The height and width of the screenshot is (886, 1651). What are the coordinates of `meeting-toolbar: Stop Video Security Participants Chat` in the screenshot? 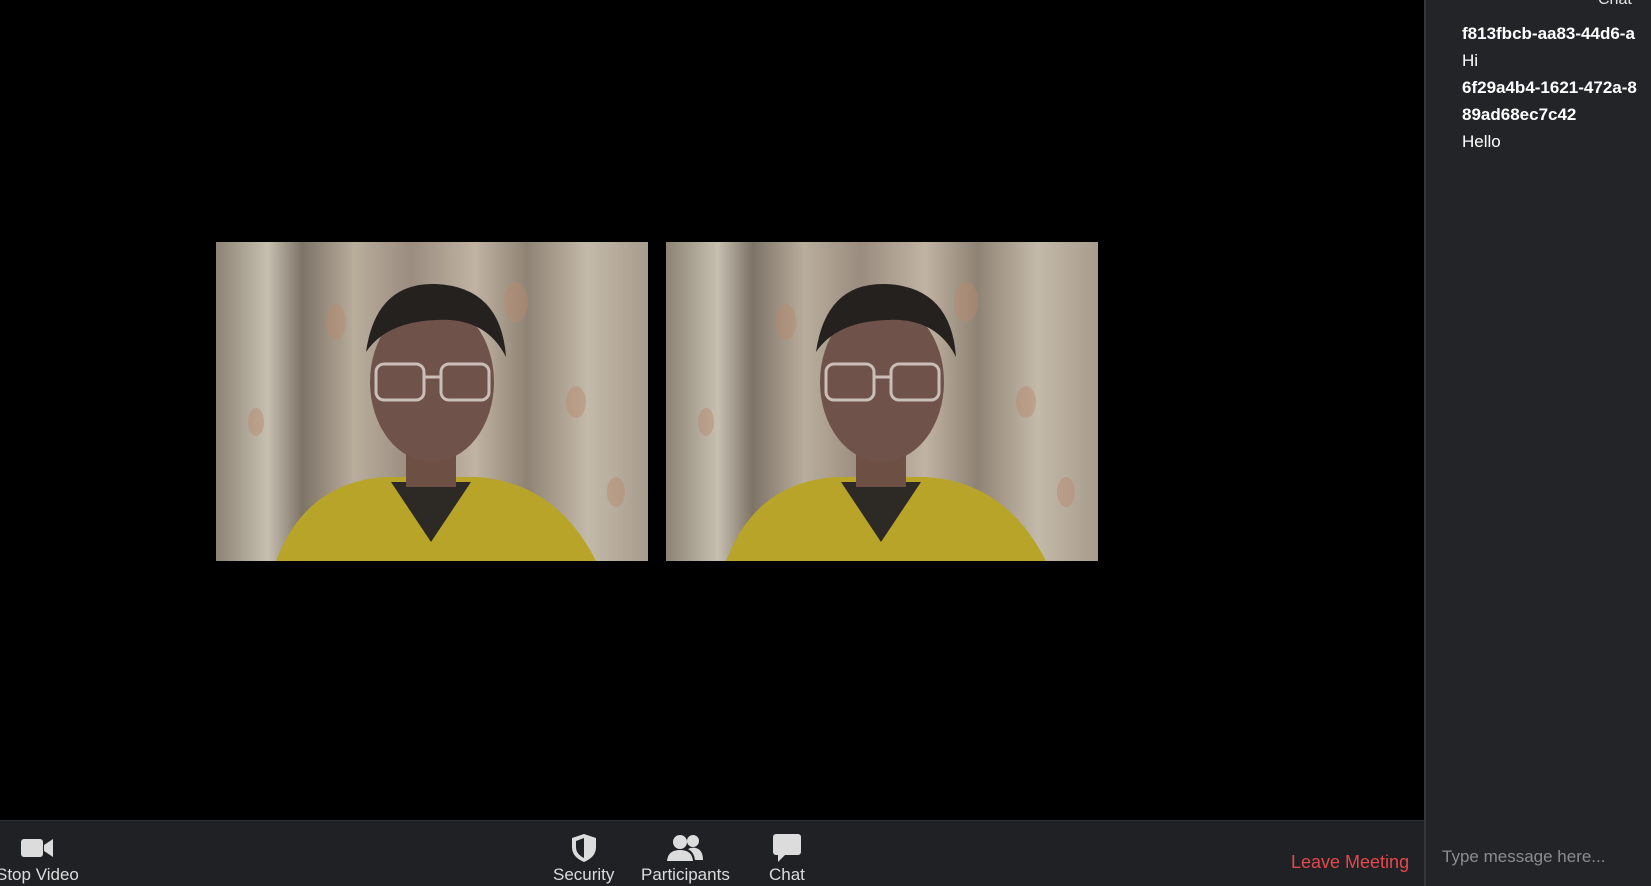 It's located at (712, 853).